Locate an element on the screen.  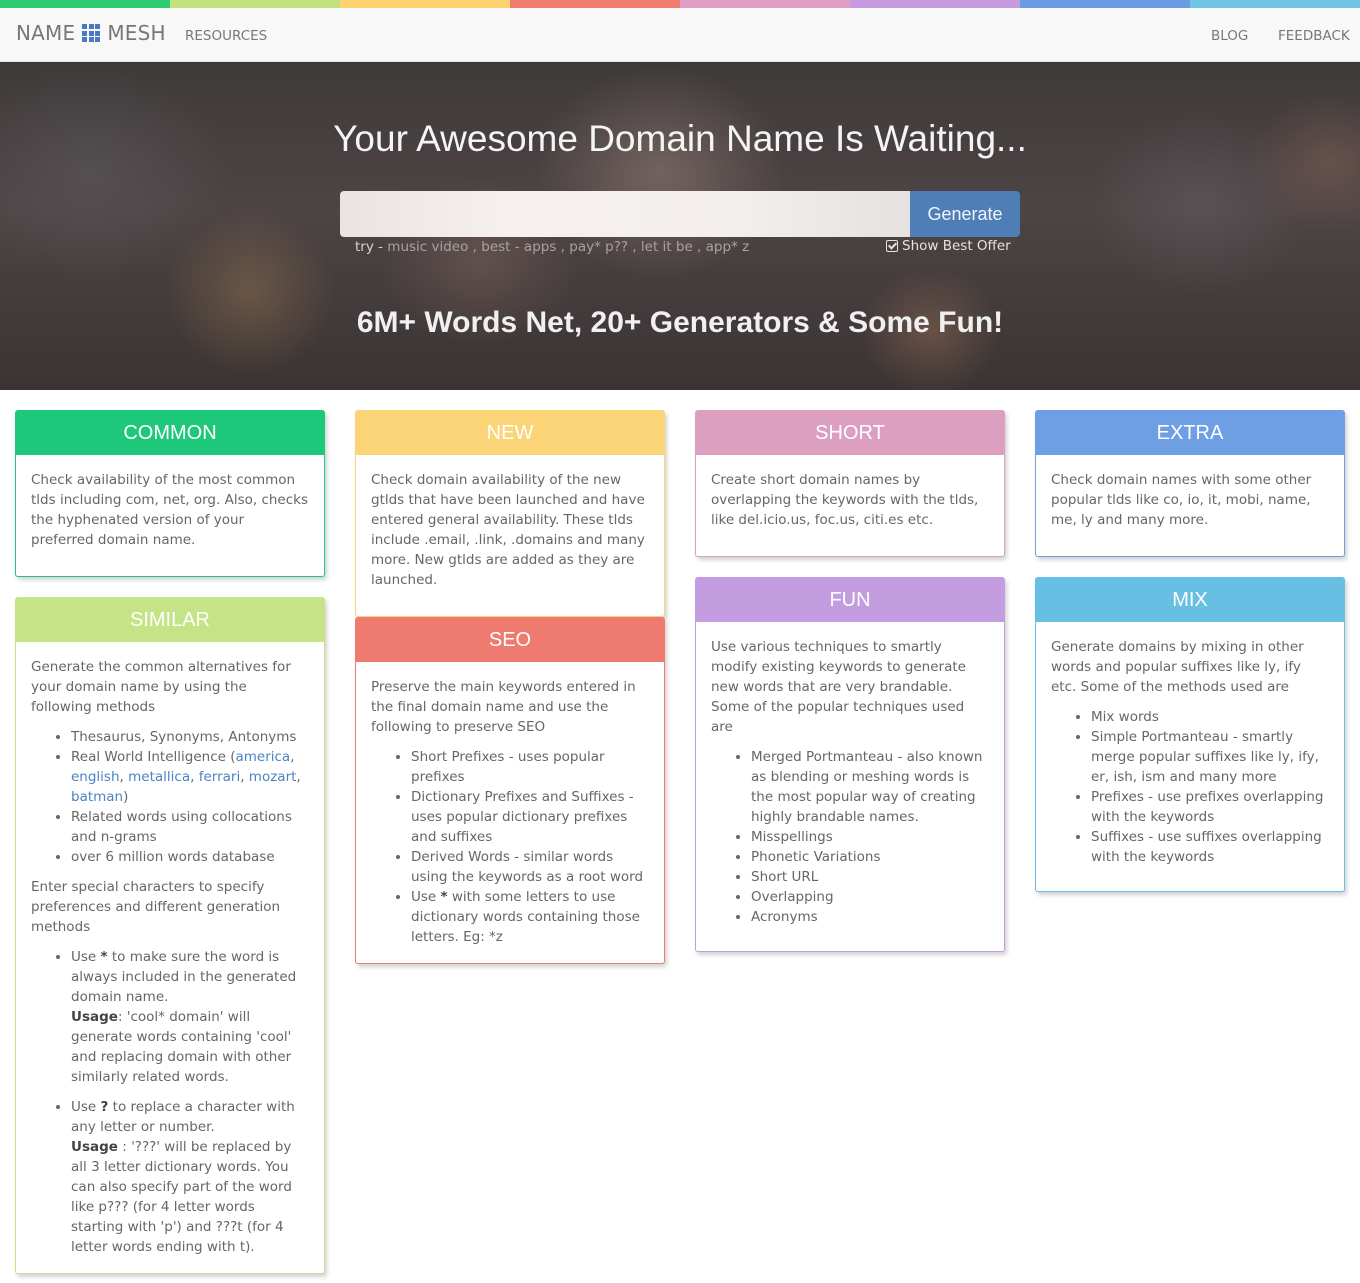
list-item: Thesaurus, Synonyms, Antonyms is located at coordinates (189, 737).